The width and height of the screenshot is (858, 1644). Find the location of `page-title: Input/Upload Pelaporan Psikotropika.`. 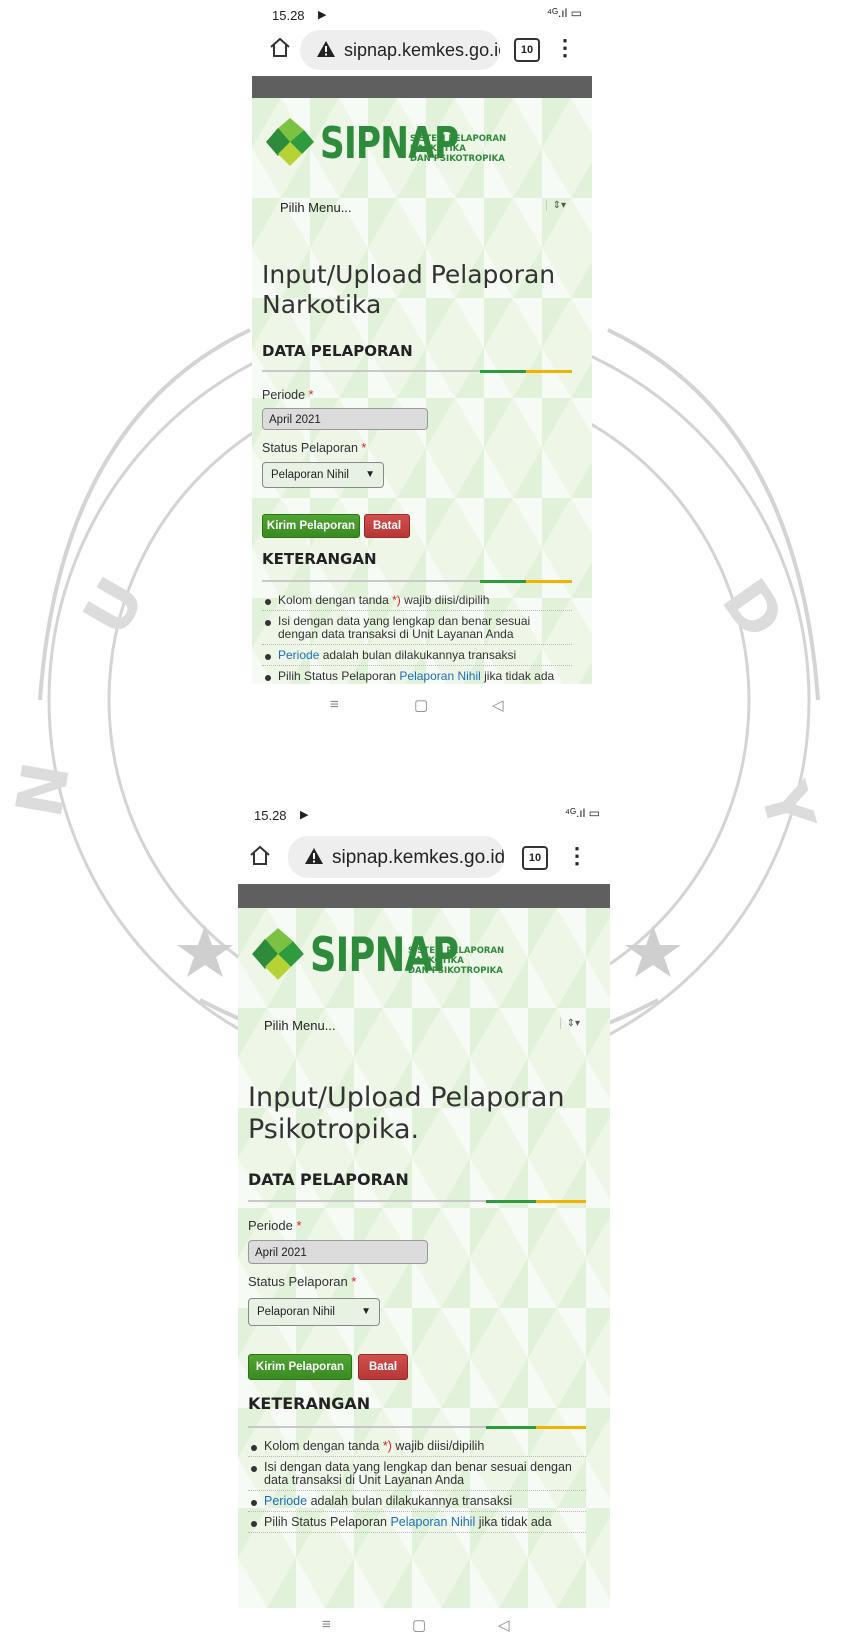

page-title: Input/Upload Pelaporan Psikotropika. is located at coordinates (406, 1113).